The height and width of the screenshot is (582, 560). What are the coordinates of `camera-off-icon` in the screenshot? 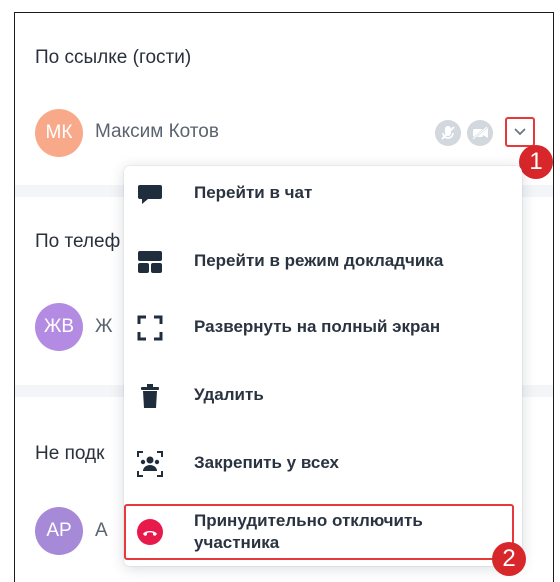 It's located at (480, 133).